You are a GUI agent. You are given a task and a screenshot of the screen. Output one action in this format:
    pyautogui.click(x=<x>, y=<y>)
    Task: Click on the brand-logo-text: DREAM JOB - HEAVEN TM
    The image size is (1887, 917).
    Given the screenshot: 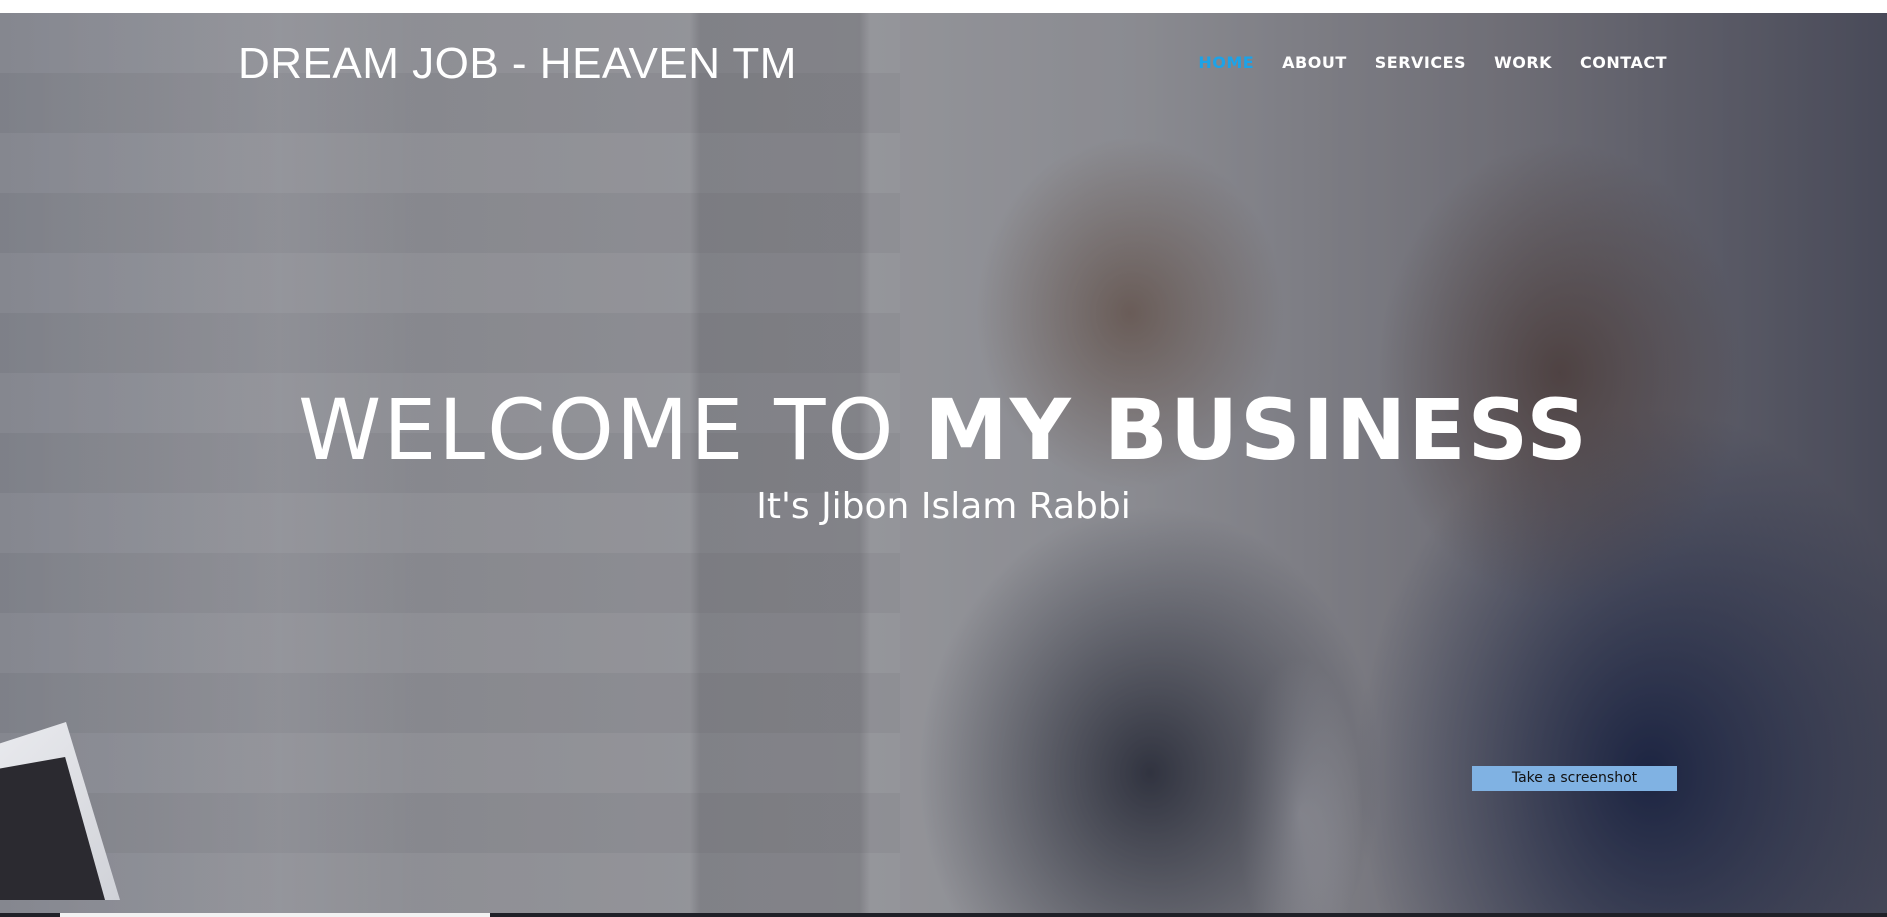 What is the action you would take?
    pyautogui.click(x=517, y=64)
    